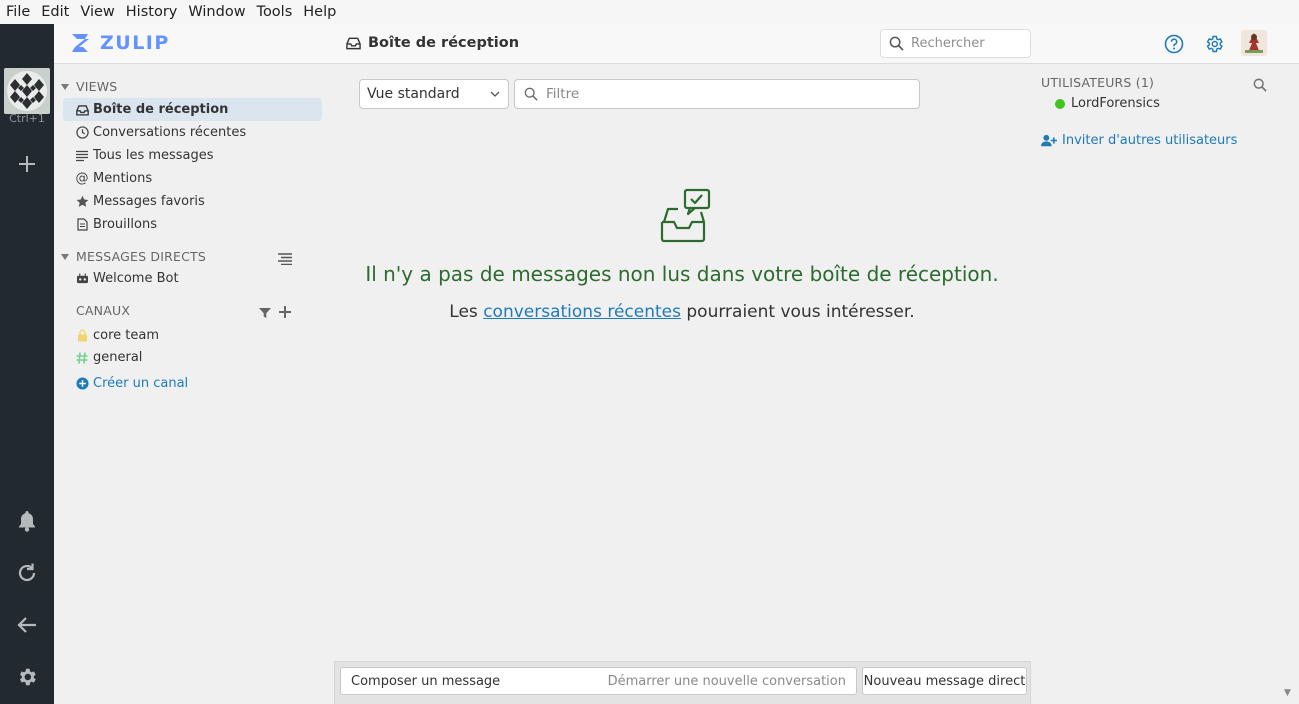 This screenshot has height=704, width=1299. What do you see at coordinates (1260, 86) in the screenshot?
I see `user-search-icon` at bounding box center [1260, 86].